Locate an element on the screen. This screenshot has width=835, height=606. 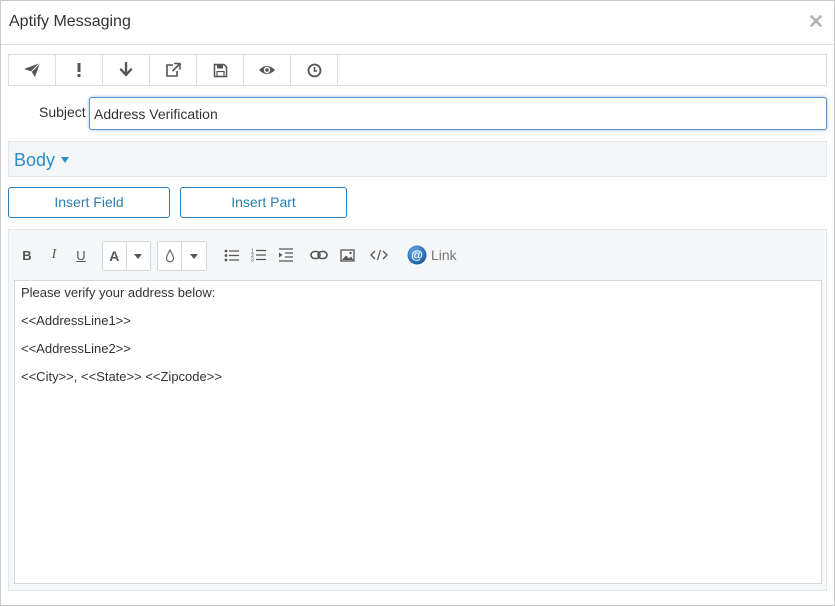
indent-icon is located at coordinates (286, 255).